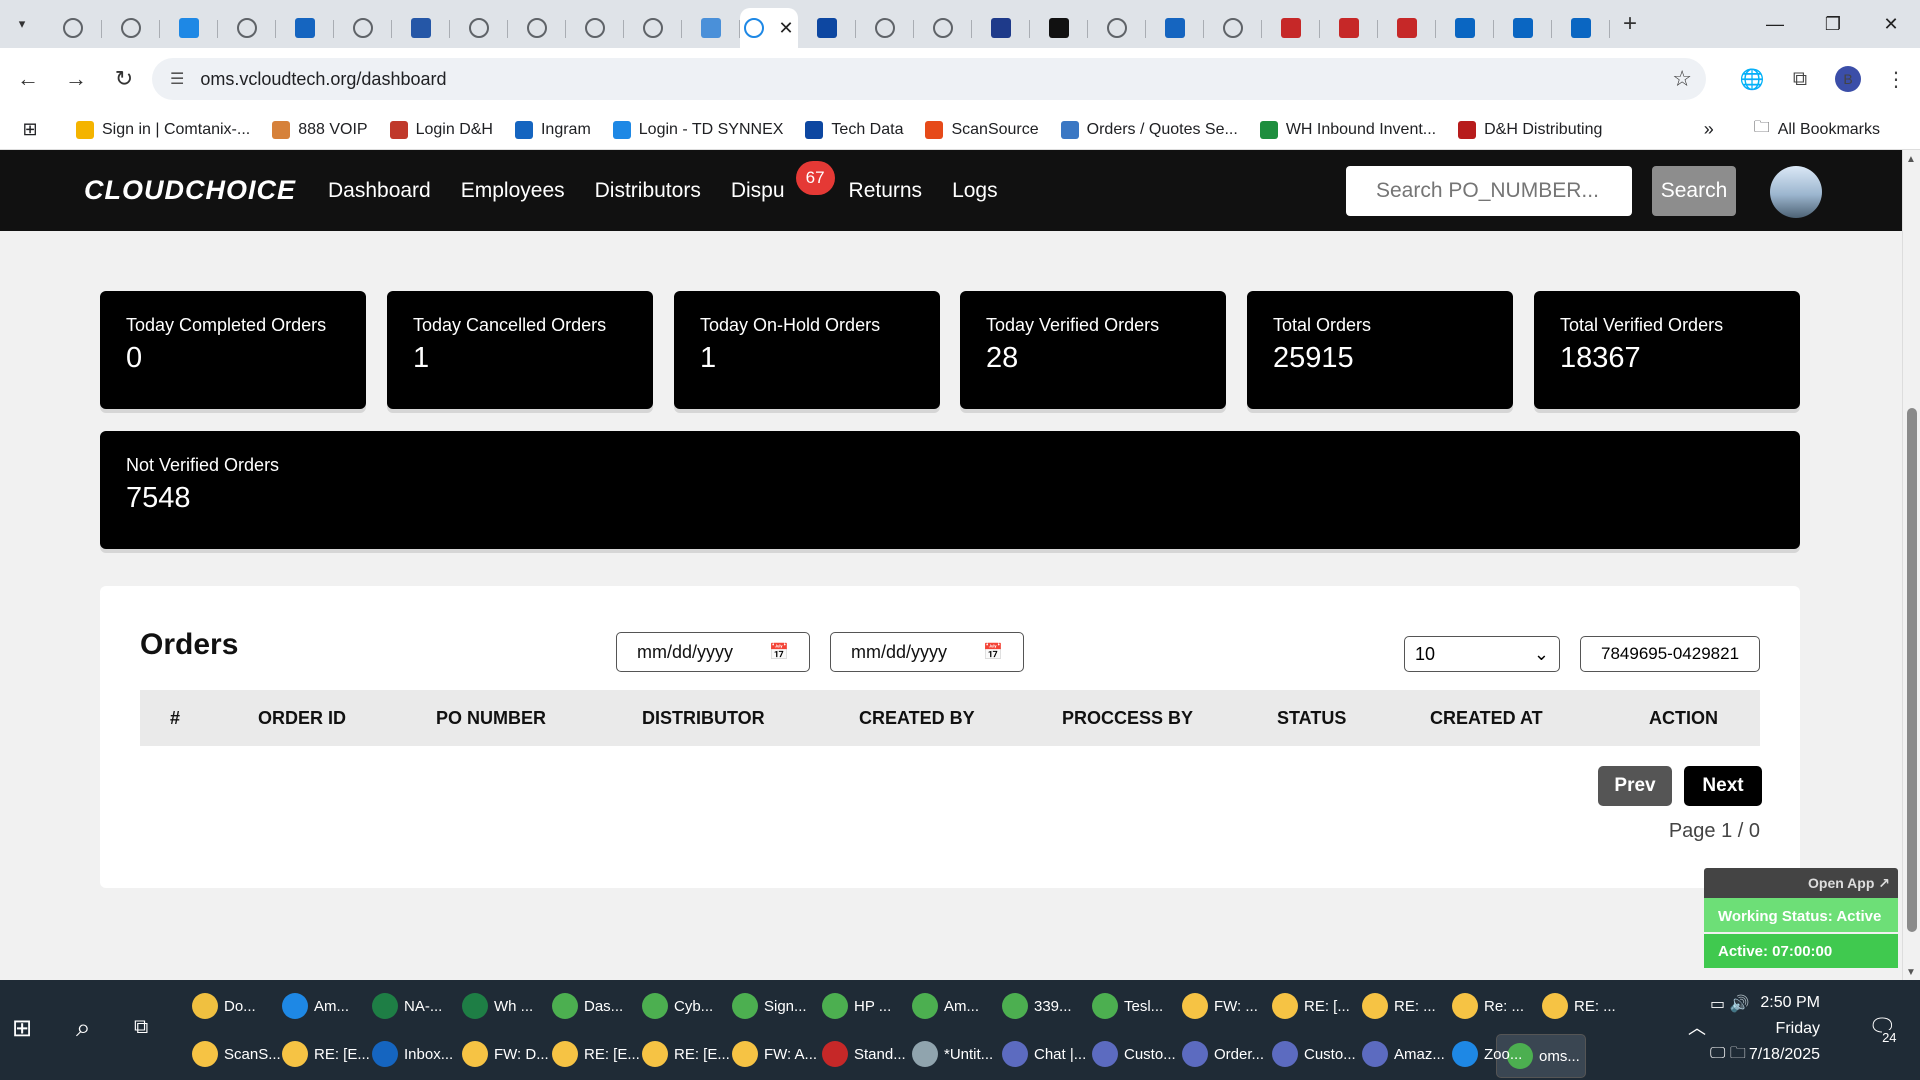 This screenshot has width=1920, height=1080. Describe the element at coordinates (30, 129) in the screenshot. I see `apps-grid-icon: ⊞` at that location.